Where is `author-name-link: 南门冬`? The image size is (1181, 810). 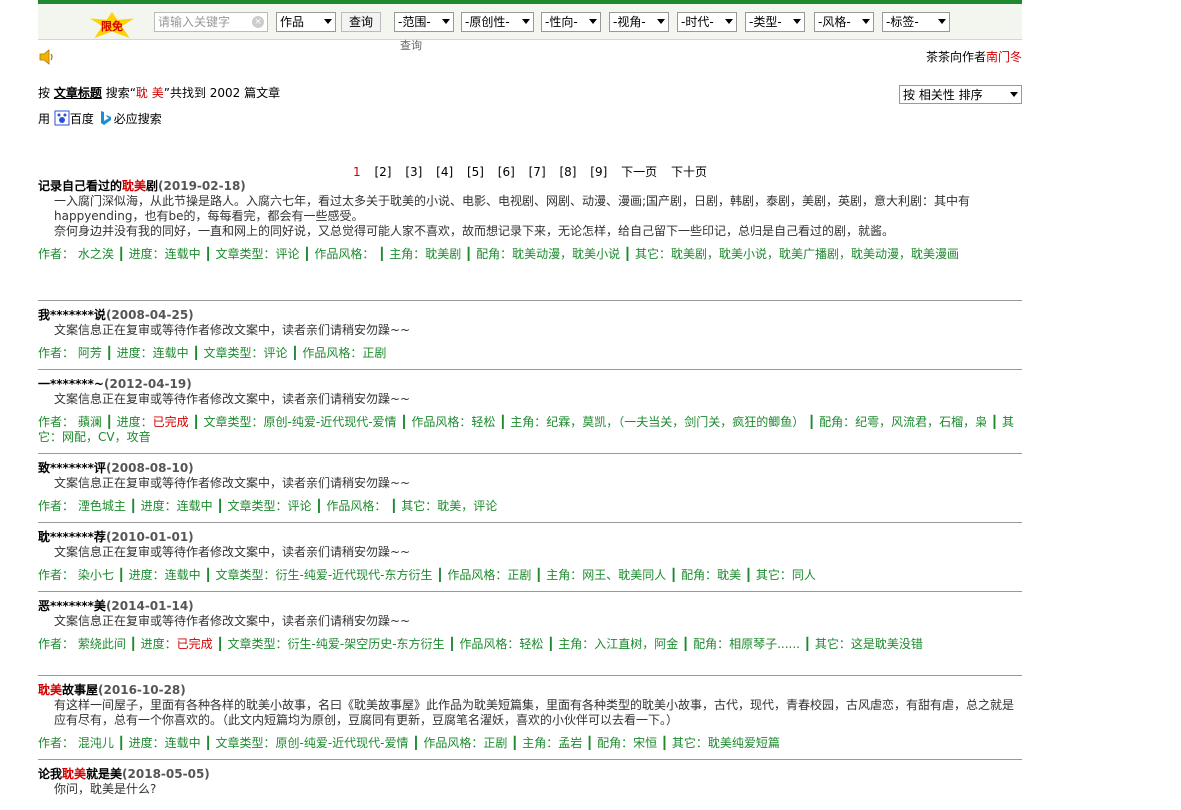 author-name-link: 南门冬 is located at coordinates (1004, 57).